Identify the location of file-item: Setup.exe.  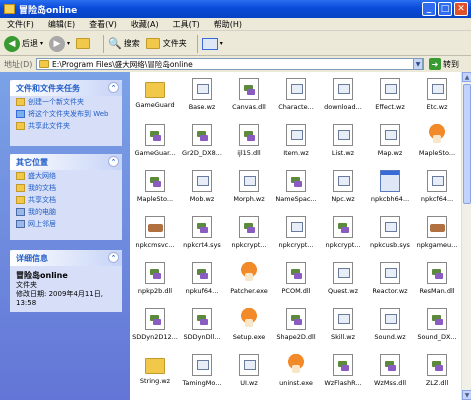
(249, 329).